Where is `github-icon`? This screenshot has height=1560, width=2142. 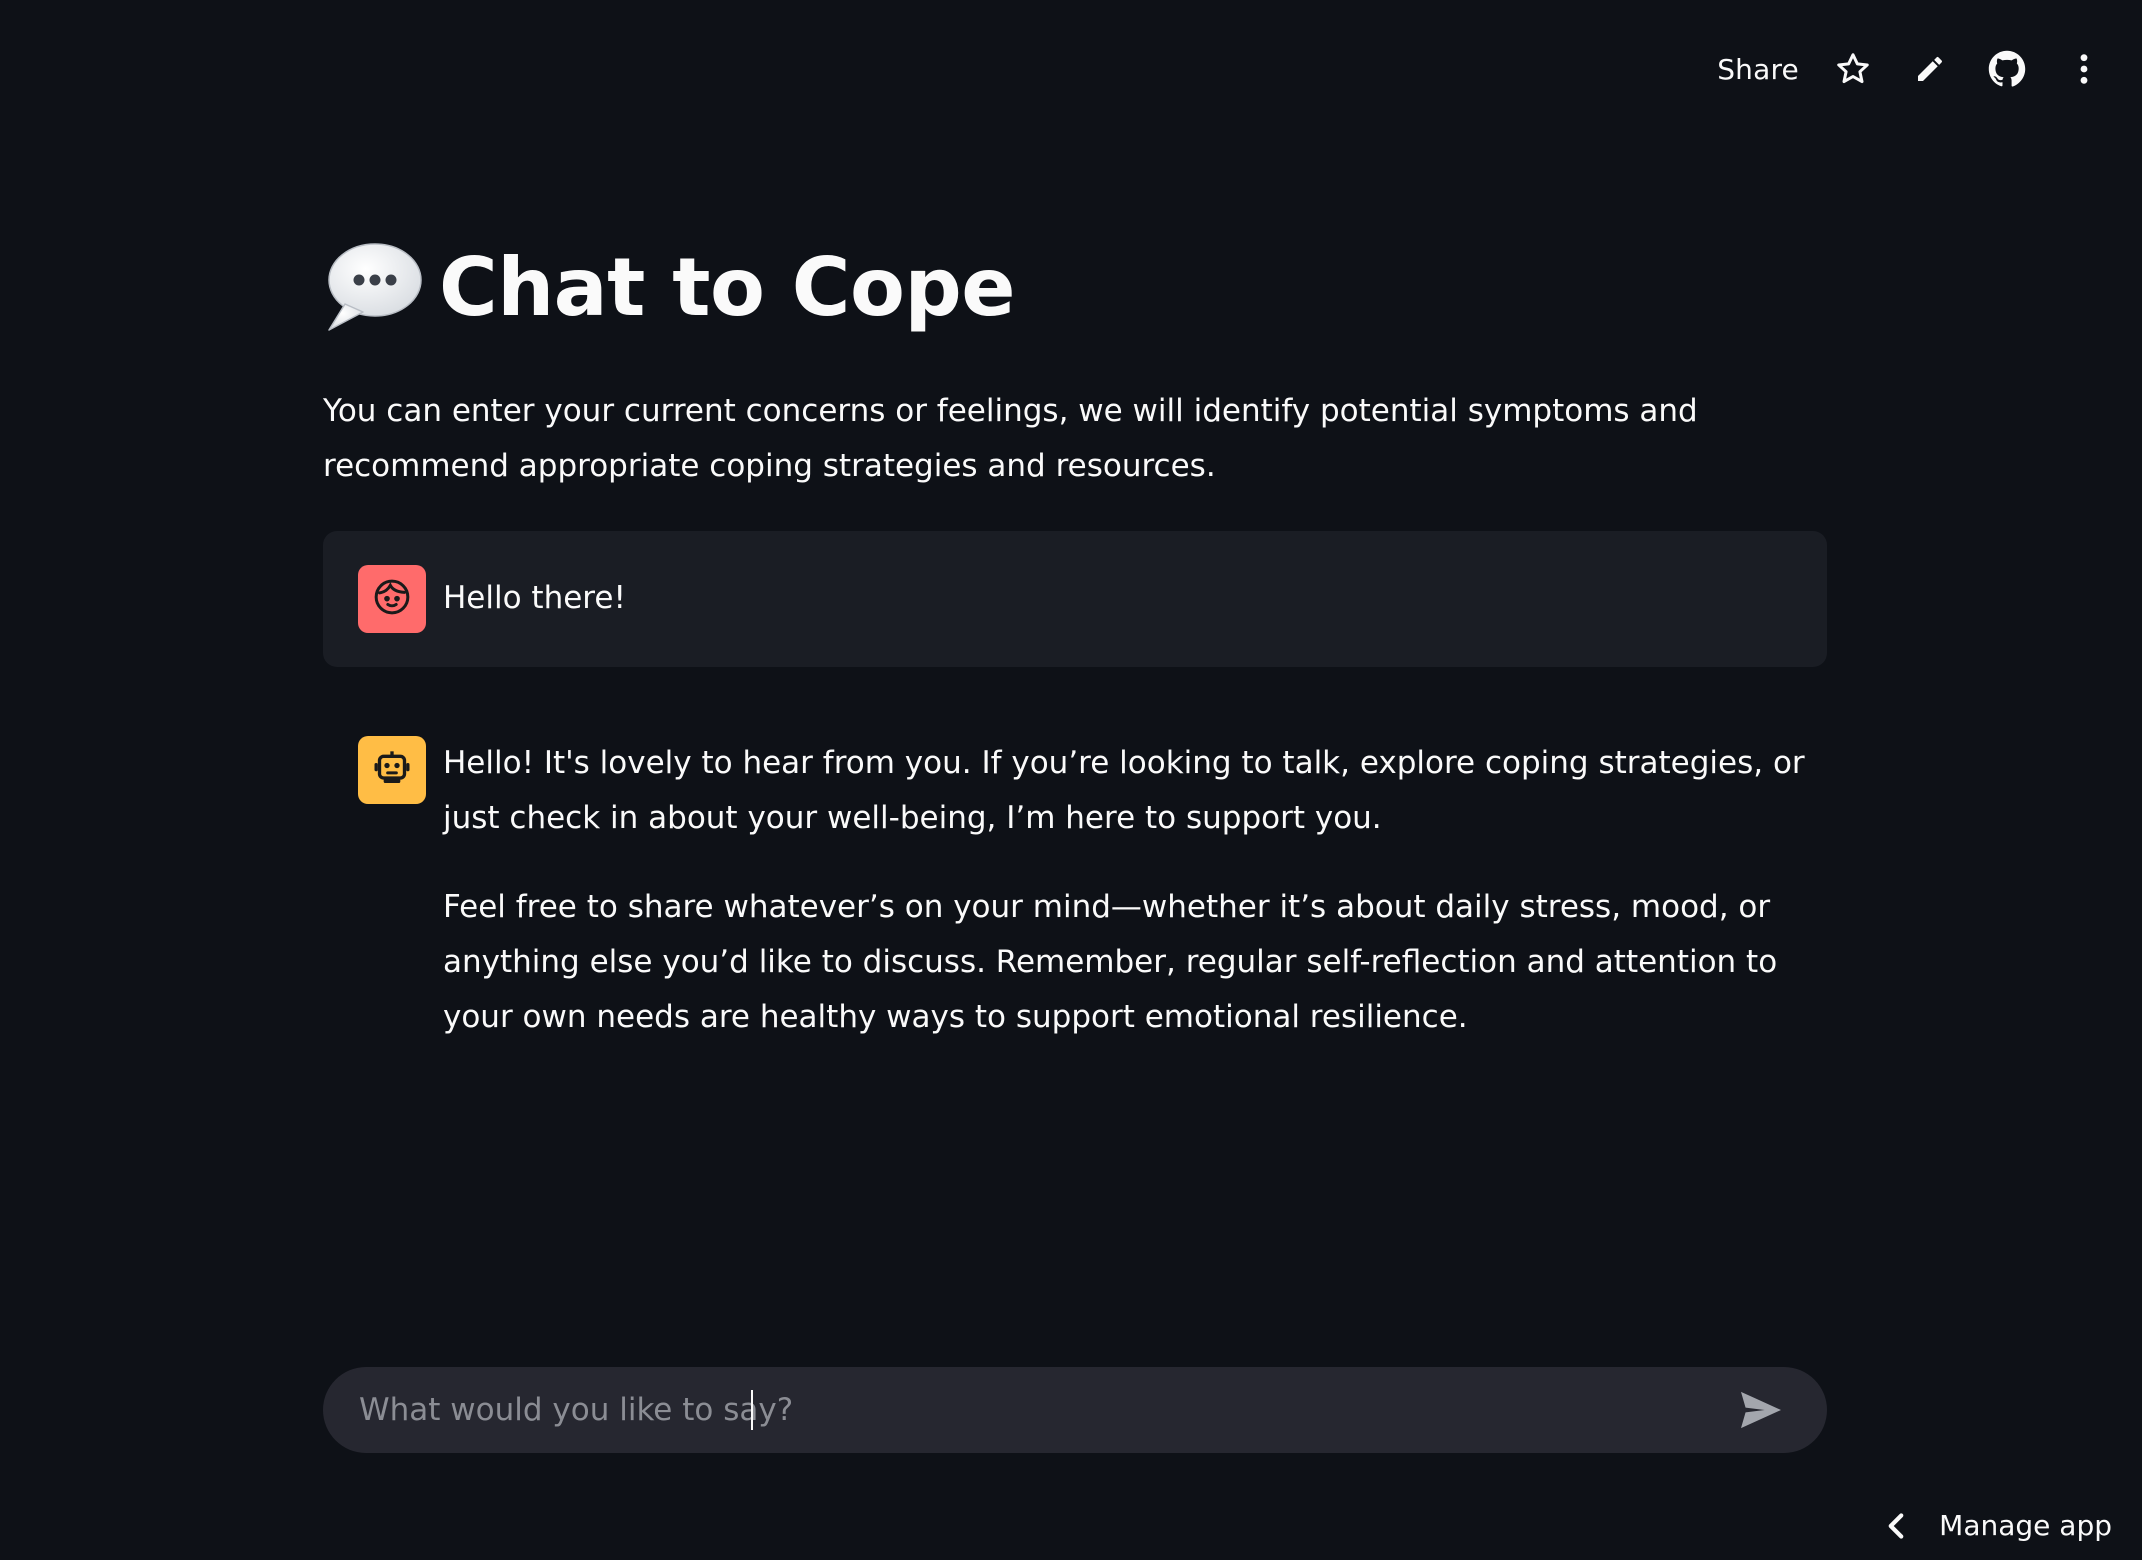 github-icon is located at coordinates (2007, 69).